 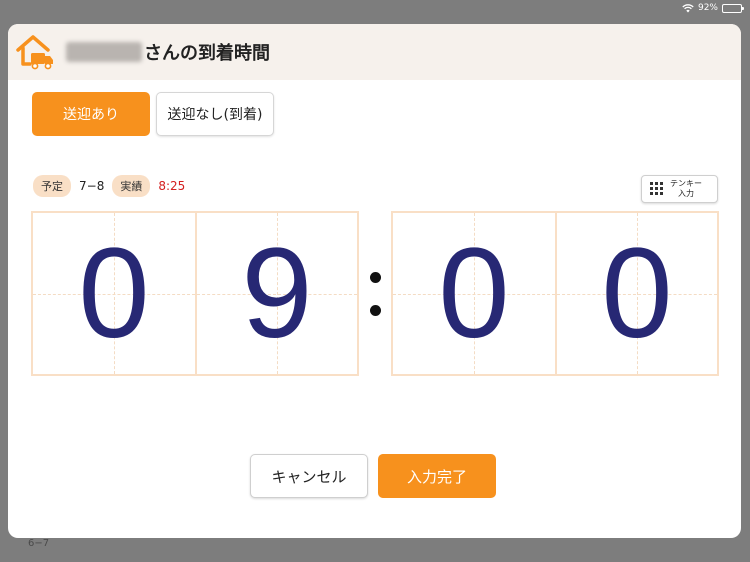 What do you see at coordinates (215, 114) in the screenshot?
I see `without-transport-button: 送迎なし(到着)` at bounding box center [215, 114].